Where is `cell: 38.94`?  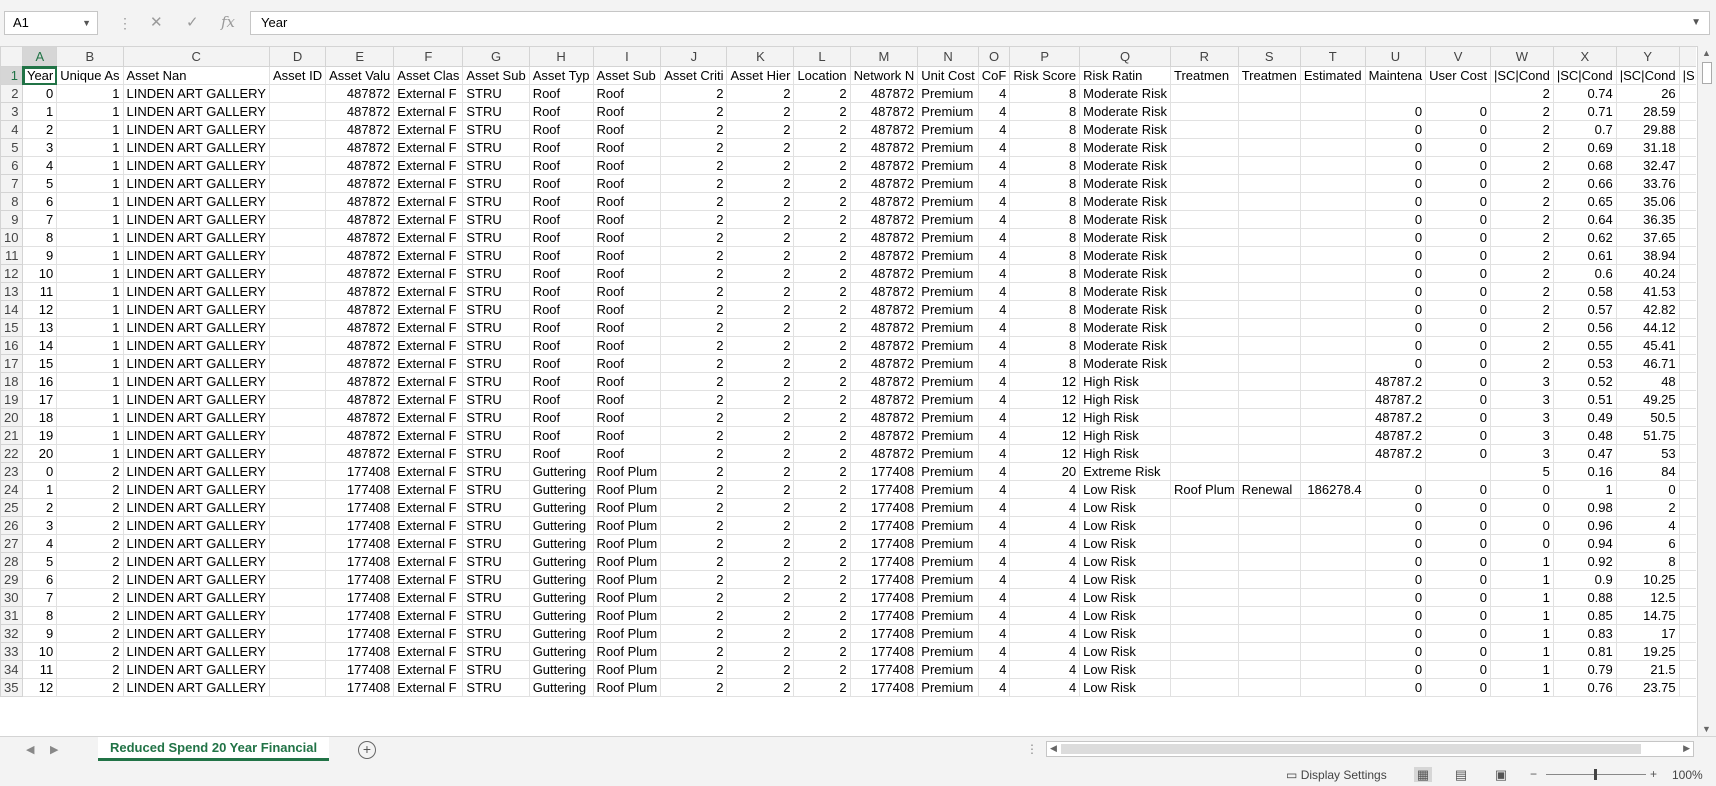 cell: 38.94 is located at coordinates (1647, 255).